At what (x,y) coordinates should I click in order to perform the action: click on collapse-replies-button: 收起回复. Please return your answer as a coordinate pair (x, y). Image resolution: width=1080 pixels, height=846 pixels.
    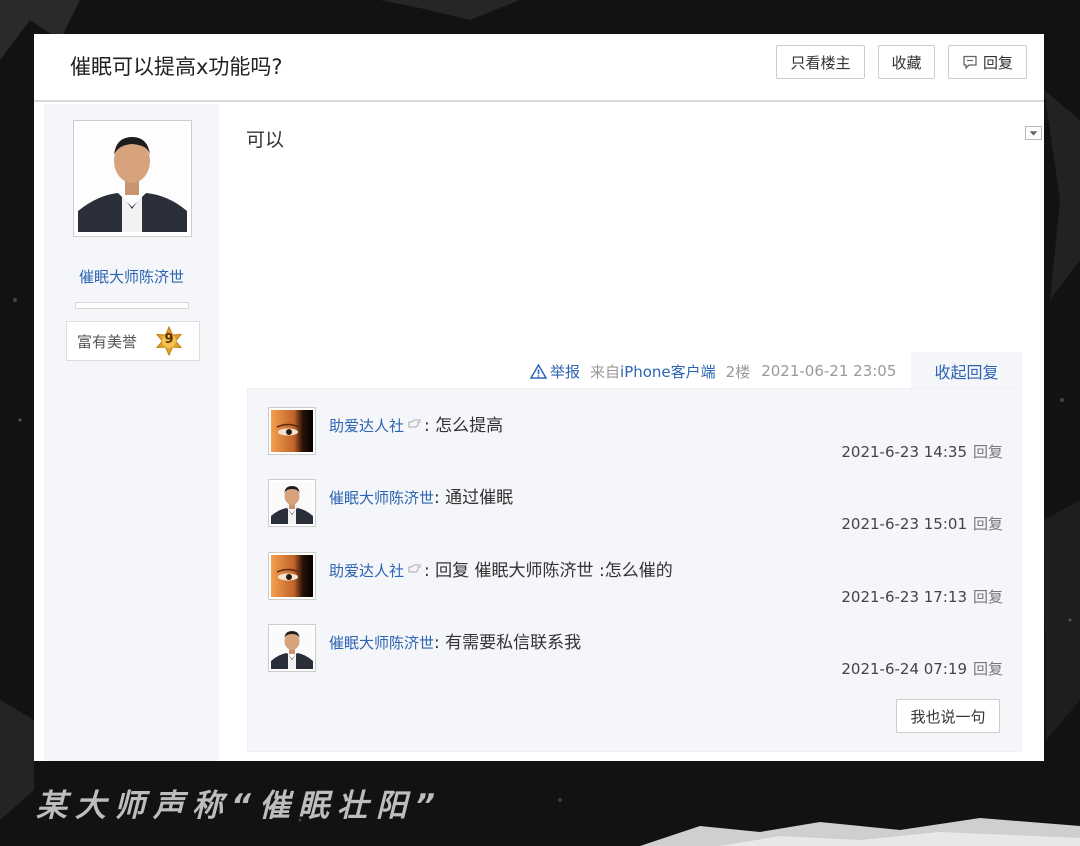
    Looking at the image, I should click on (966, 370).